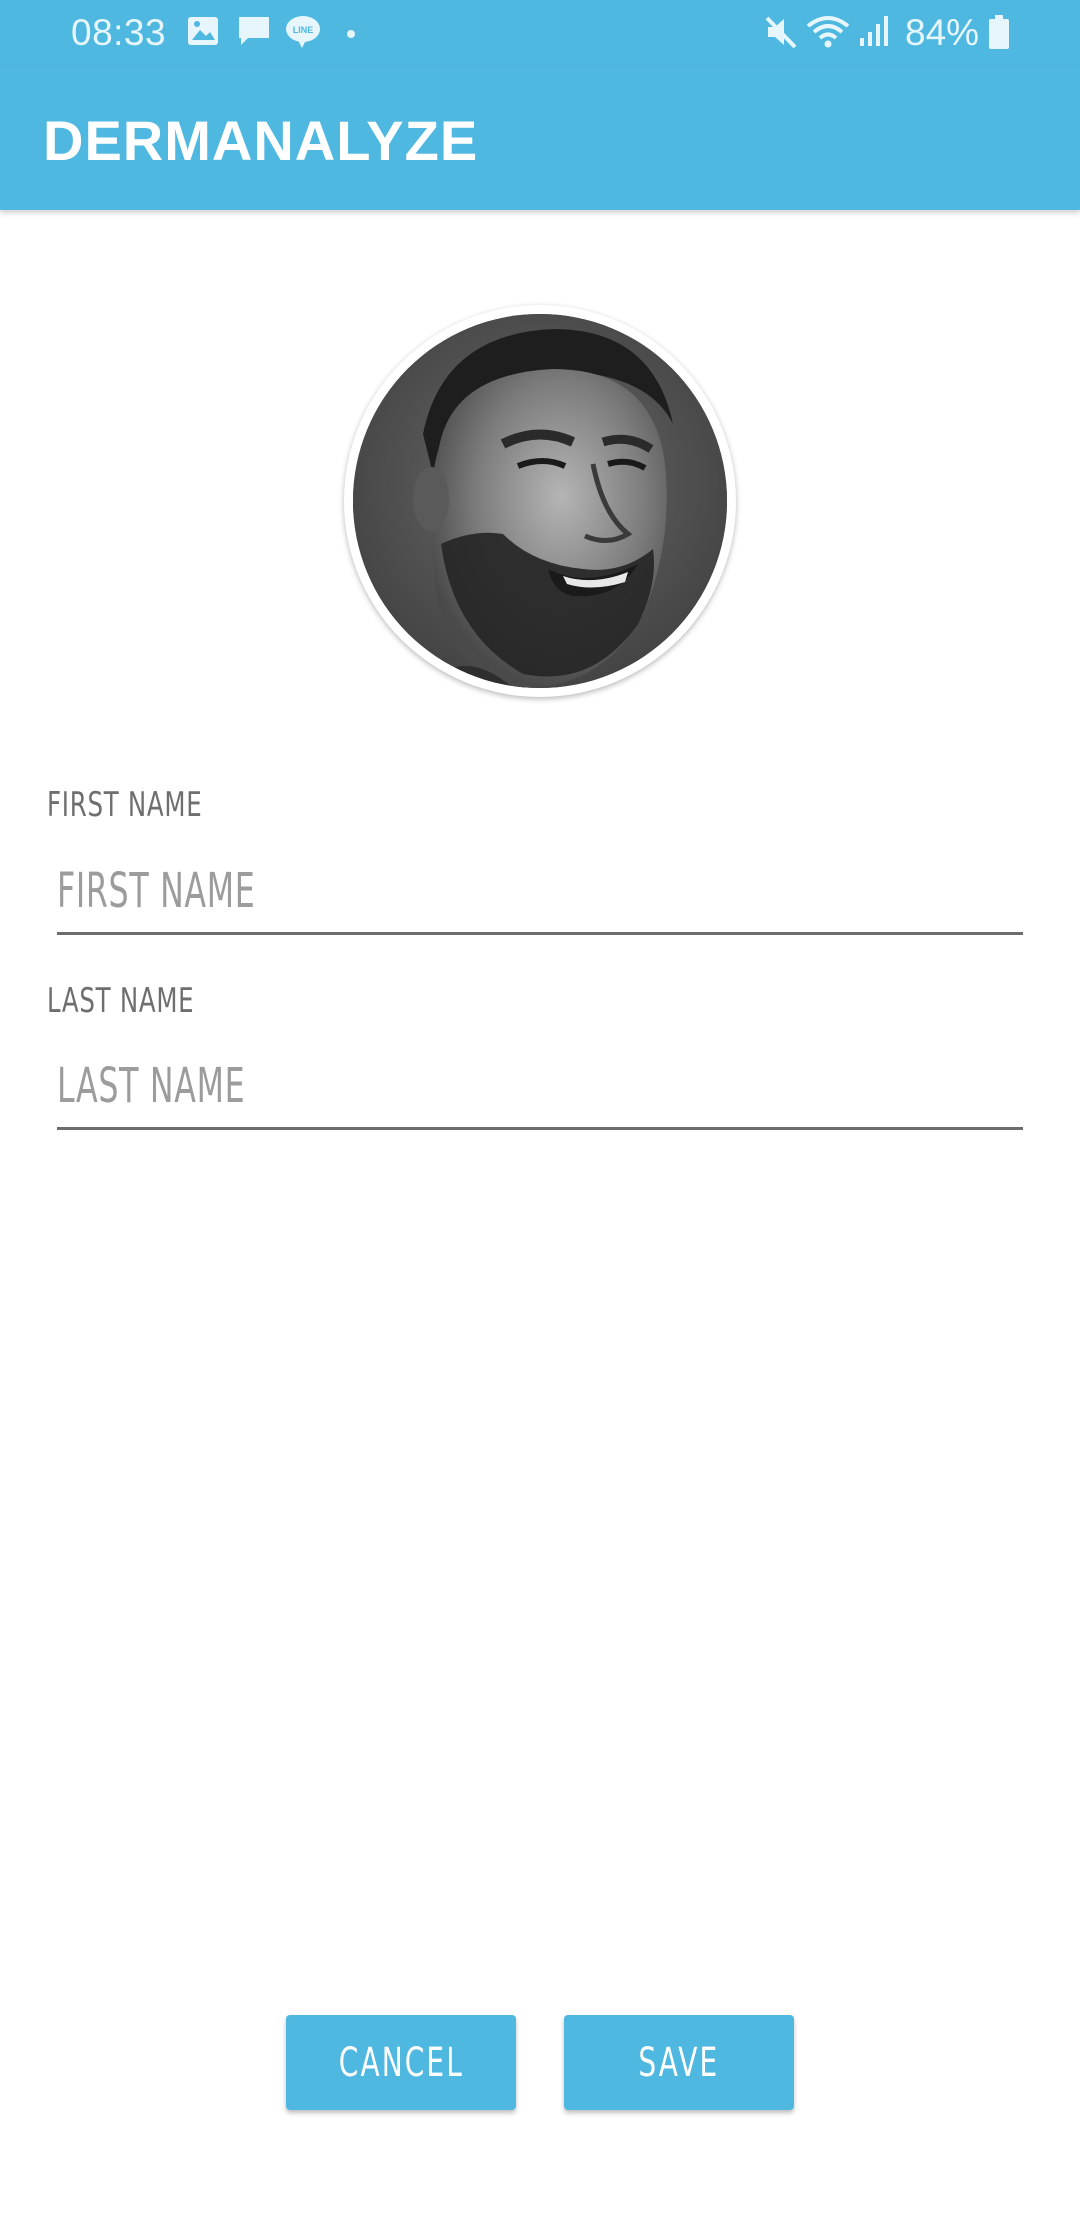 This screenshot has width=1080, height=2220. Describe the element at coordinates (125, 805) in the screenshot. I see `first-name-label: FIRST NAME` at that location.